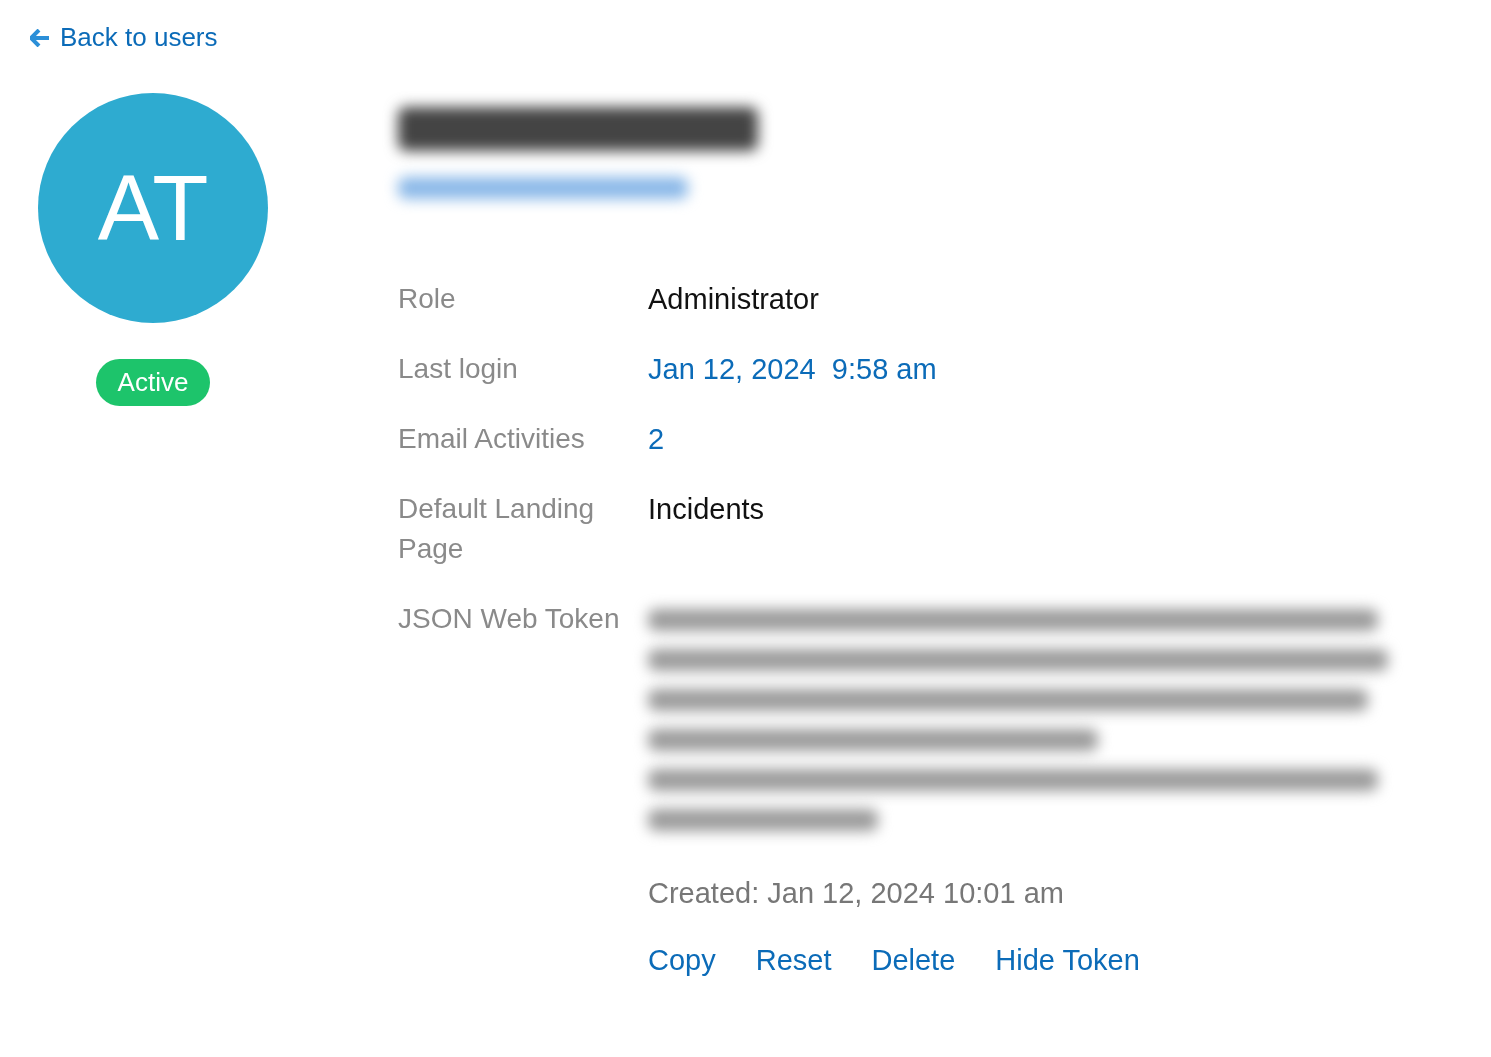 This screenshot has height=1057, width=1491. Describe the element at coordinates (682, 960) in the screenshot. I see `token-action-link: Copy` at that location.